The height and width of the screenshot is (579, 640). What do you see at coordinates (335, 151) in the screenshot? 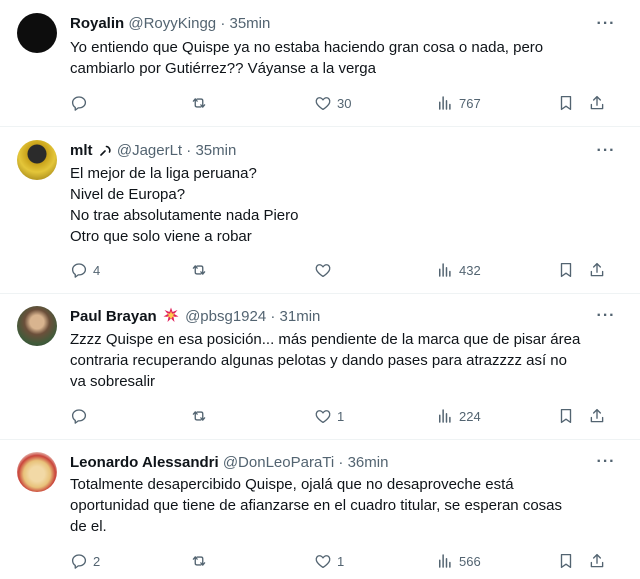
I see `tweet-header: mlt @JagerLt · 35min` at bounding box center [335, 151].